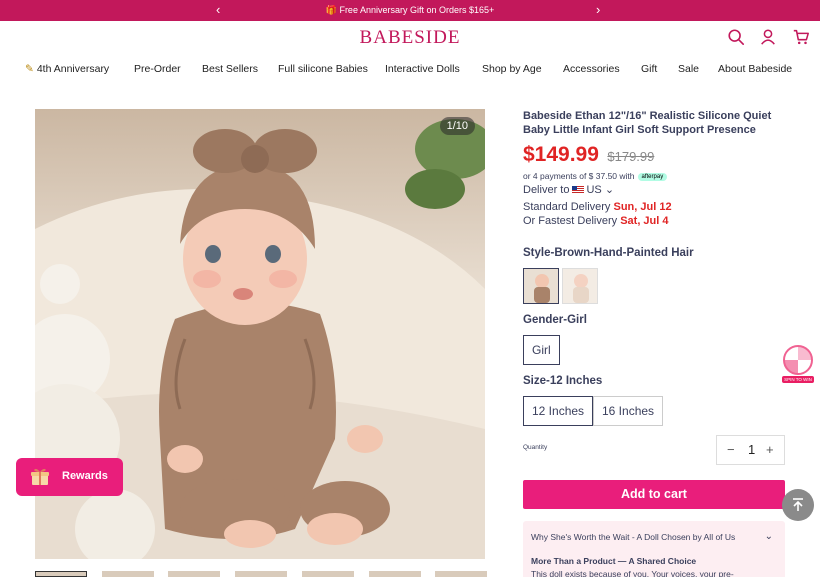  I want to click on style-swatch-brown, so click(541, 286).